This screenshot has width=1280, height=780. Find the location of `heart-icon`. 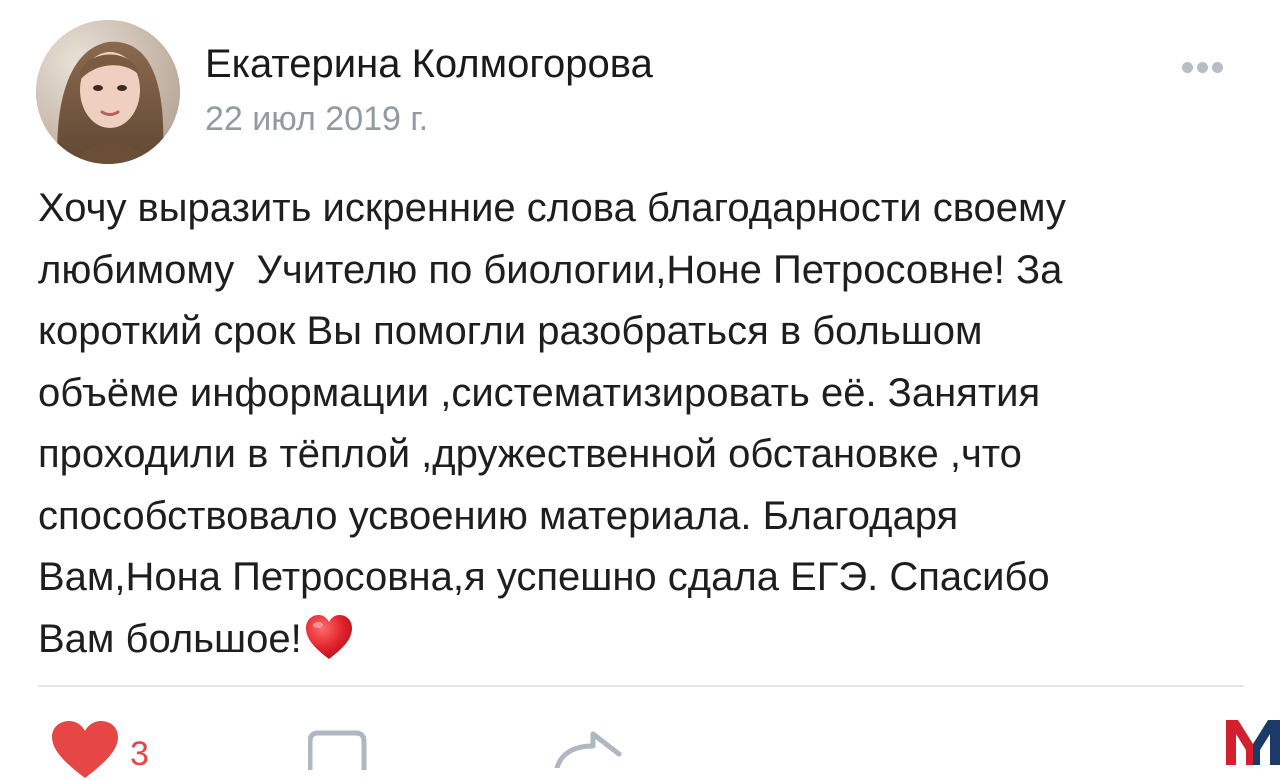

heart-icon is located at coordinates (85, 749).